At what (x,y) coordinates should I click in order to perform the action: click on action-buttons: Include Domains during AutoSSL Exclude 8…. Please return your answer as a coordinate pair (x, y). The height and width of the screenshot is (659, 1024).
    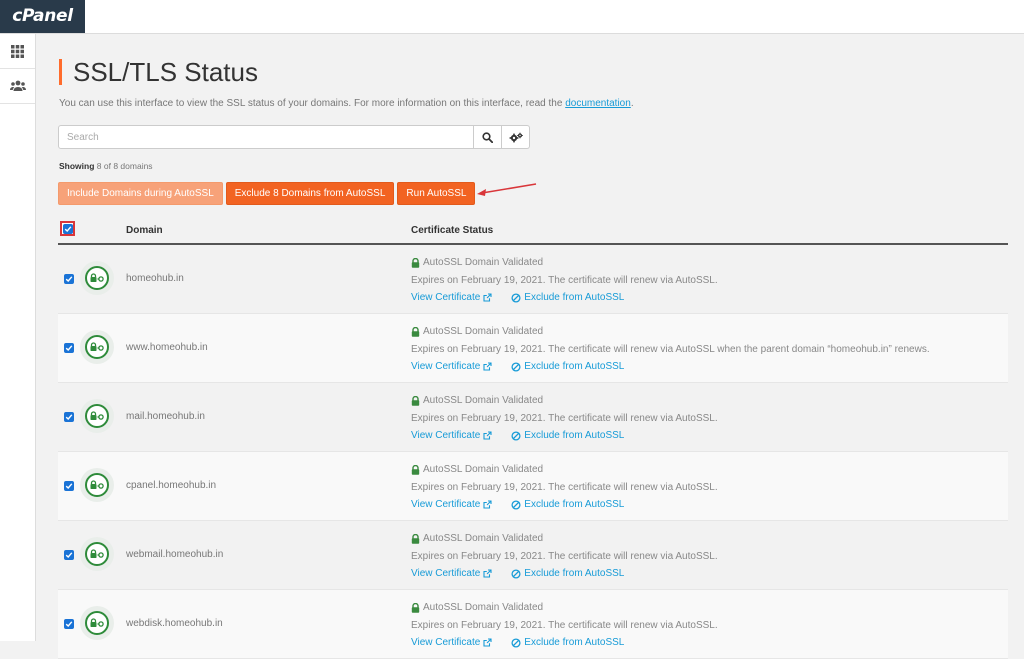
    Looking at the image, I should click on (267, 193).